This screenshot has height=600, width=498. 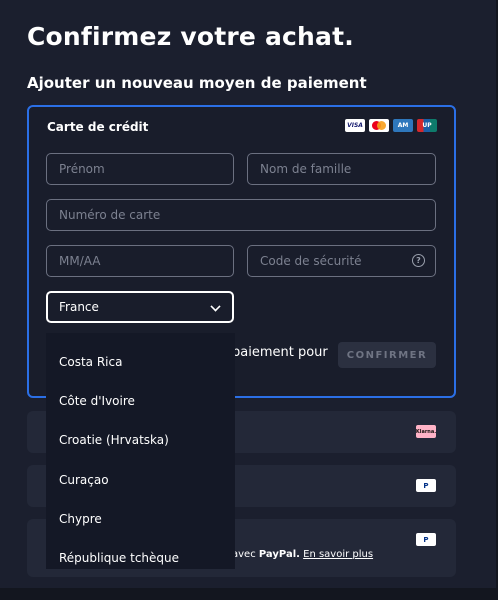 I want to click on expiry-field: MM/AA, so click(x=140, y=261).